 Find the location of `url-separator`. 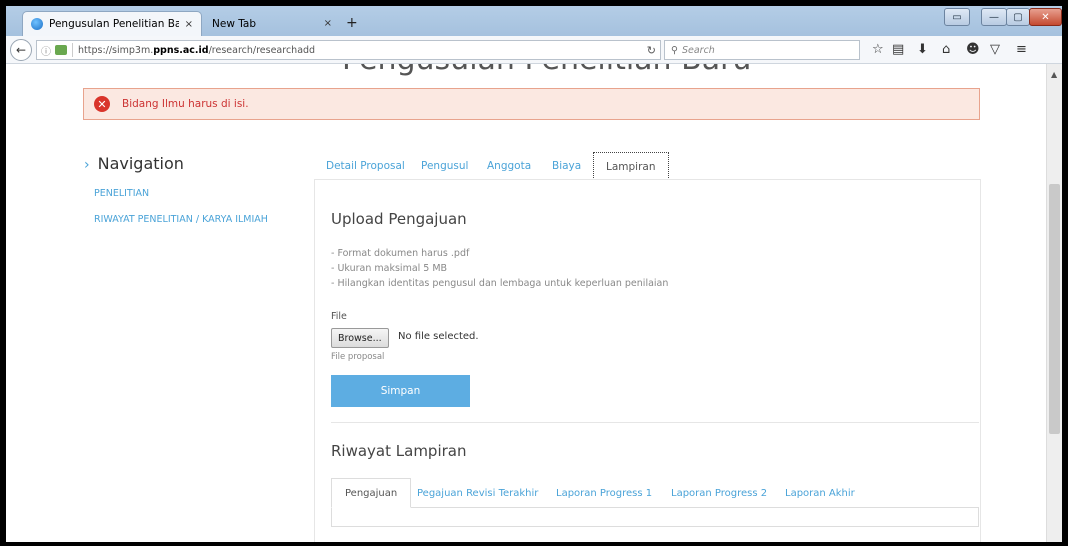

url-separator is located at coordinates (72, 50).